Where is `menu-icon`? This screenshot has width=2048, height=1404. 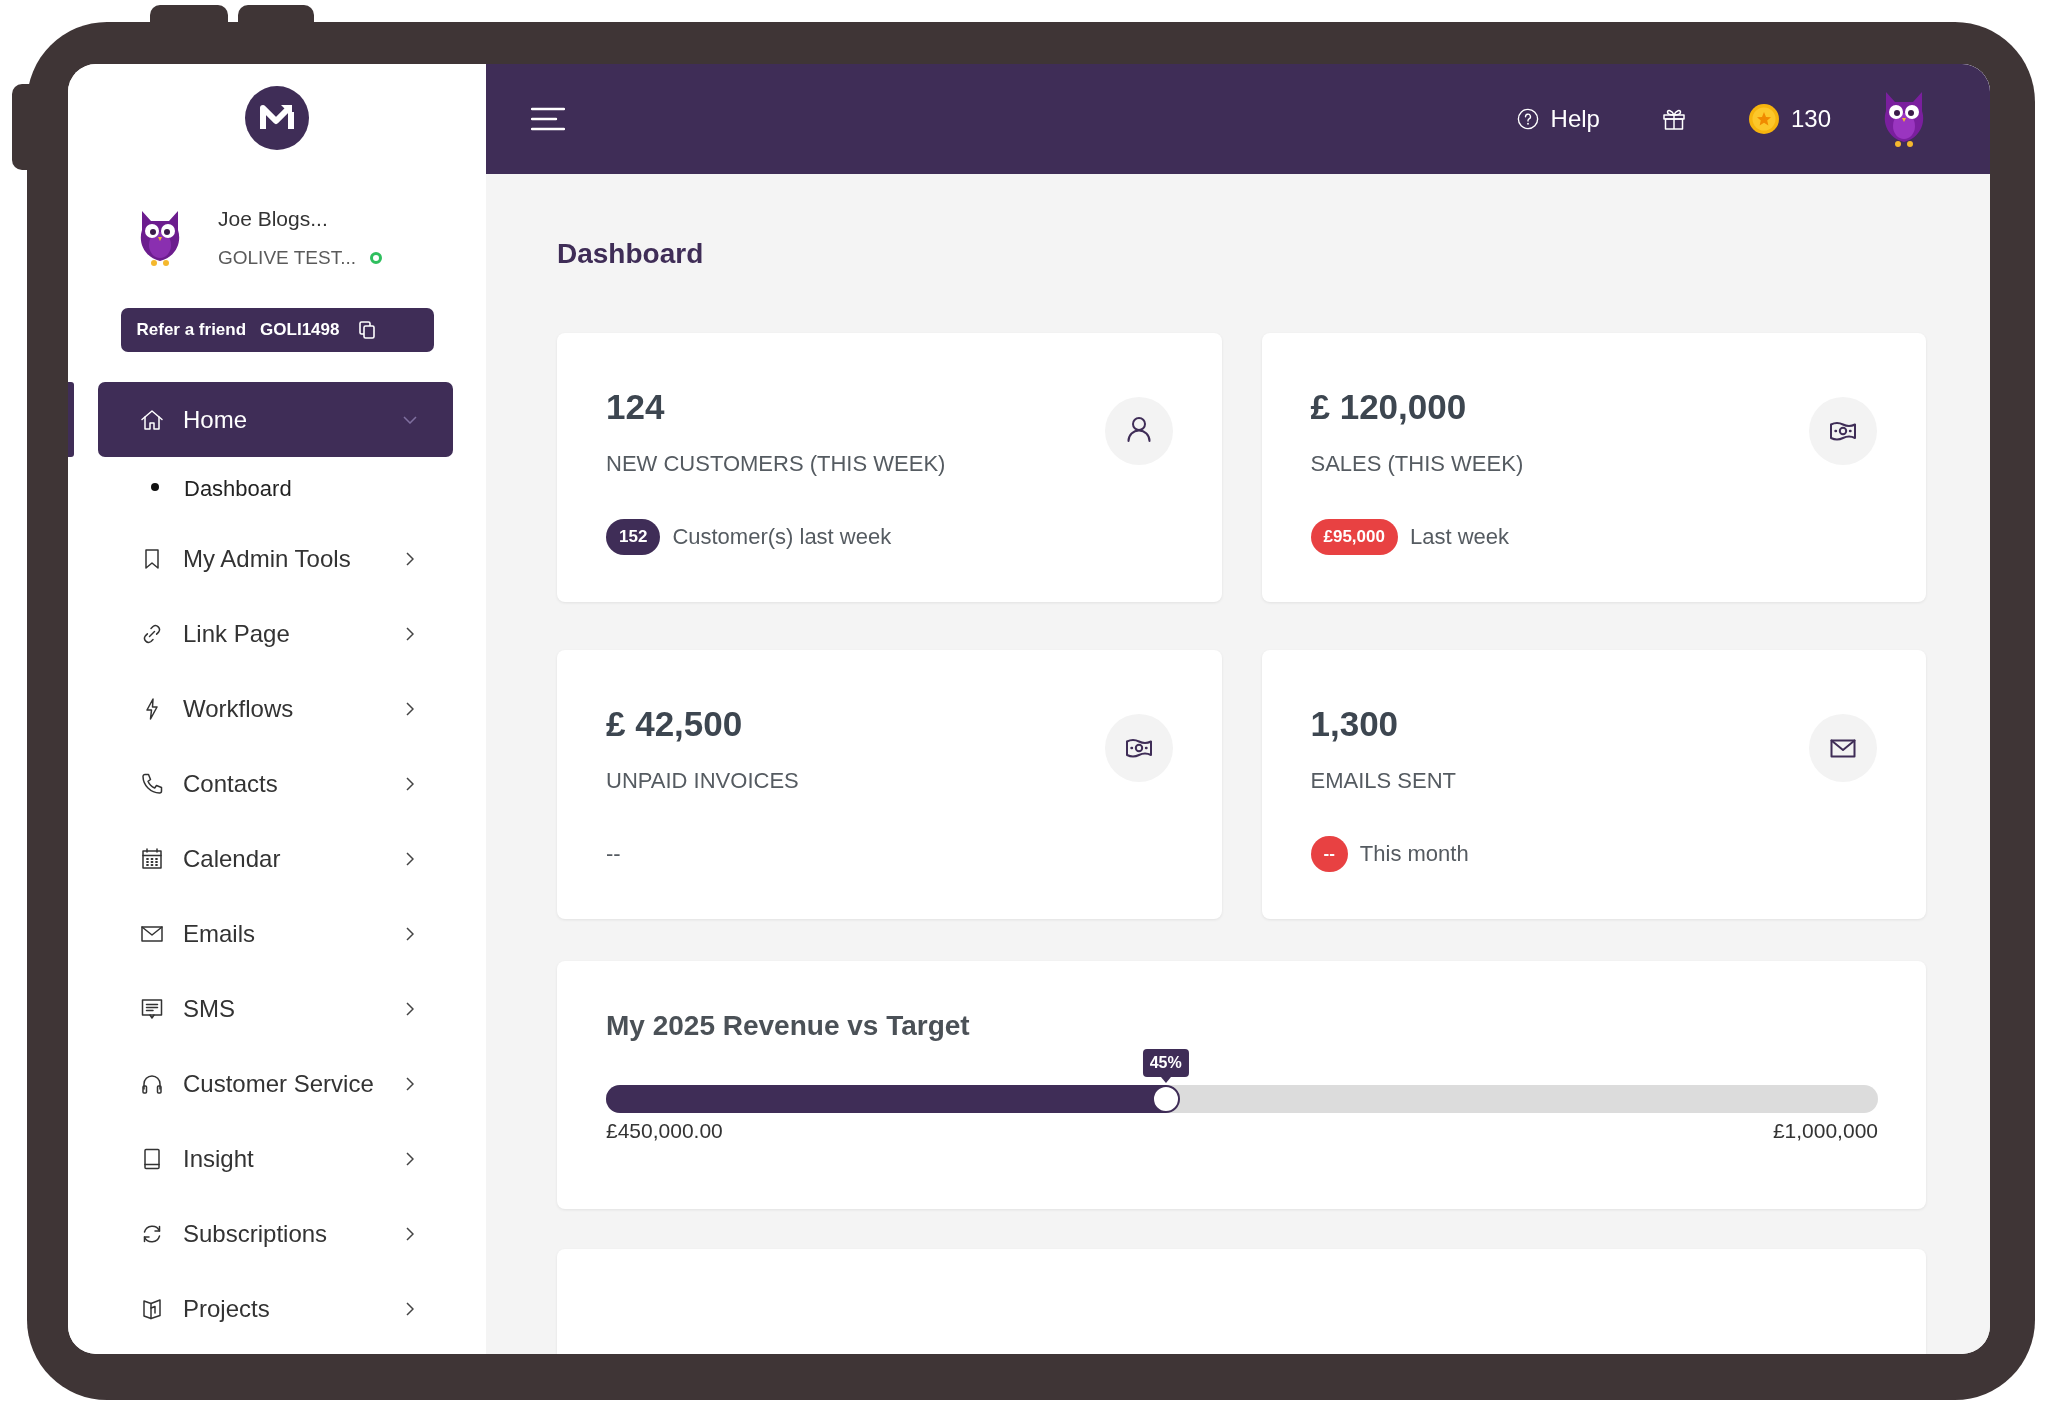 menu-icon is located at coordinates (548, 119).